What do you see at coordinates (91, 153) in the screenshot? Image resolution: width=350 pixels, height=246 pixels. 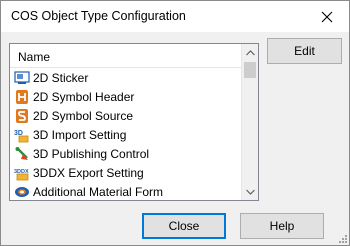 I see `list-item-label: 3D Publishing Control` at bounding box center [91, 153].